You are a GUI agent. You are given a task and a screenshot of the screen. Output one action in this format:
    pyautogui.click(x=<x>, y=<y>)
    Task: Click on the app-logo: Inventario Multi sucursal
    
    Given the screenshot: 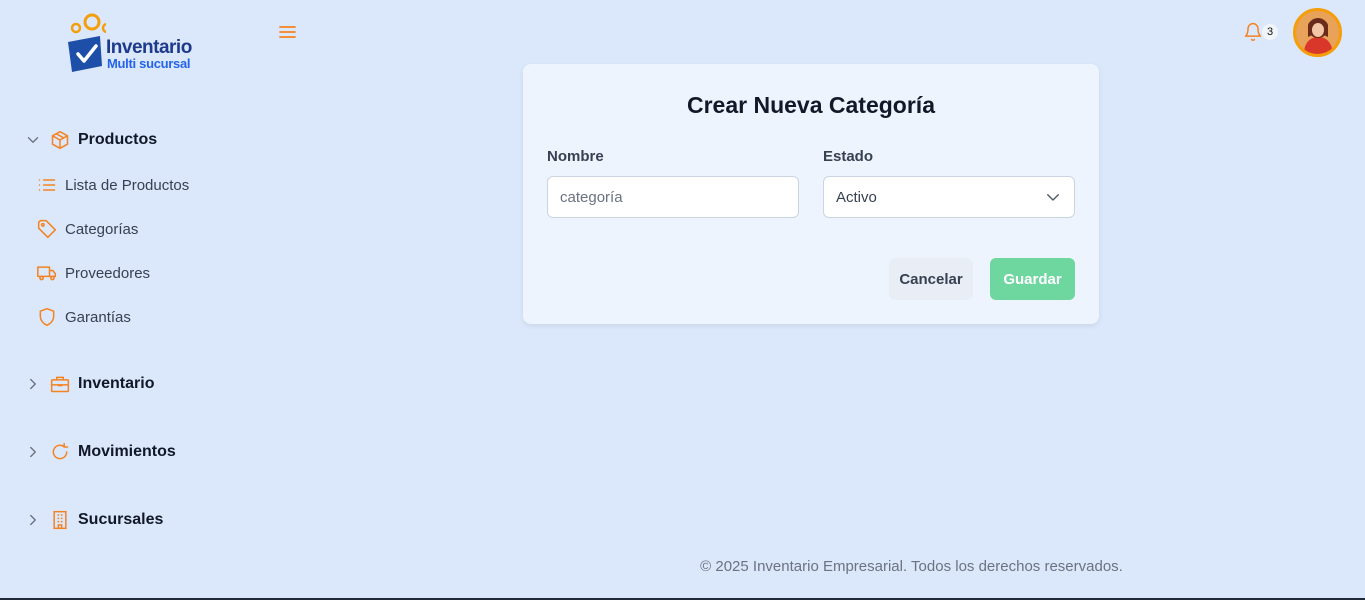 What is the action you would take?
    pyautogui.click(x=136, y=43)
    